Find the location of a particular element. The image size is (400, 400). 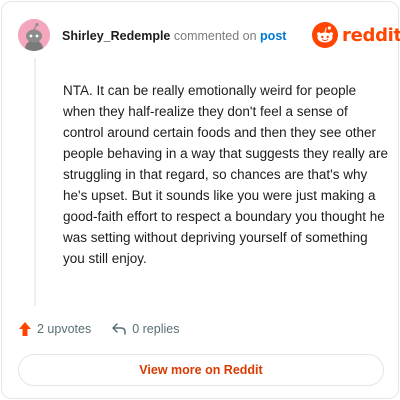

brand-name: reddit is located at coordinates (371, 35).